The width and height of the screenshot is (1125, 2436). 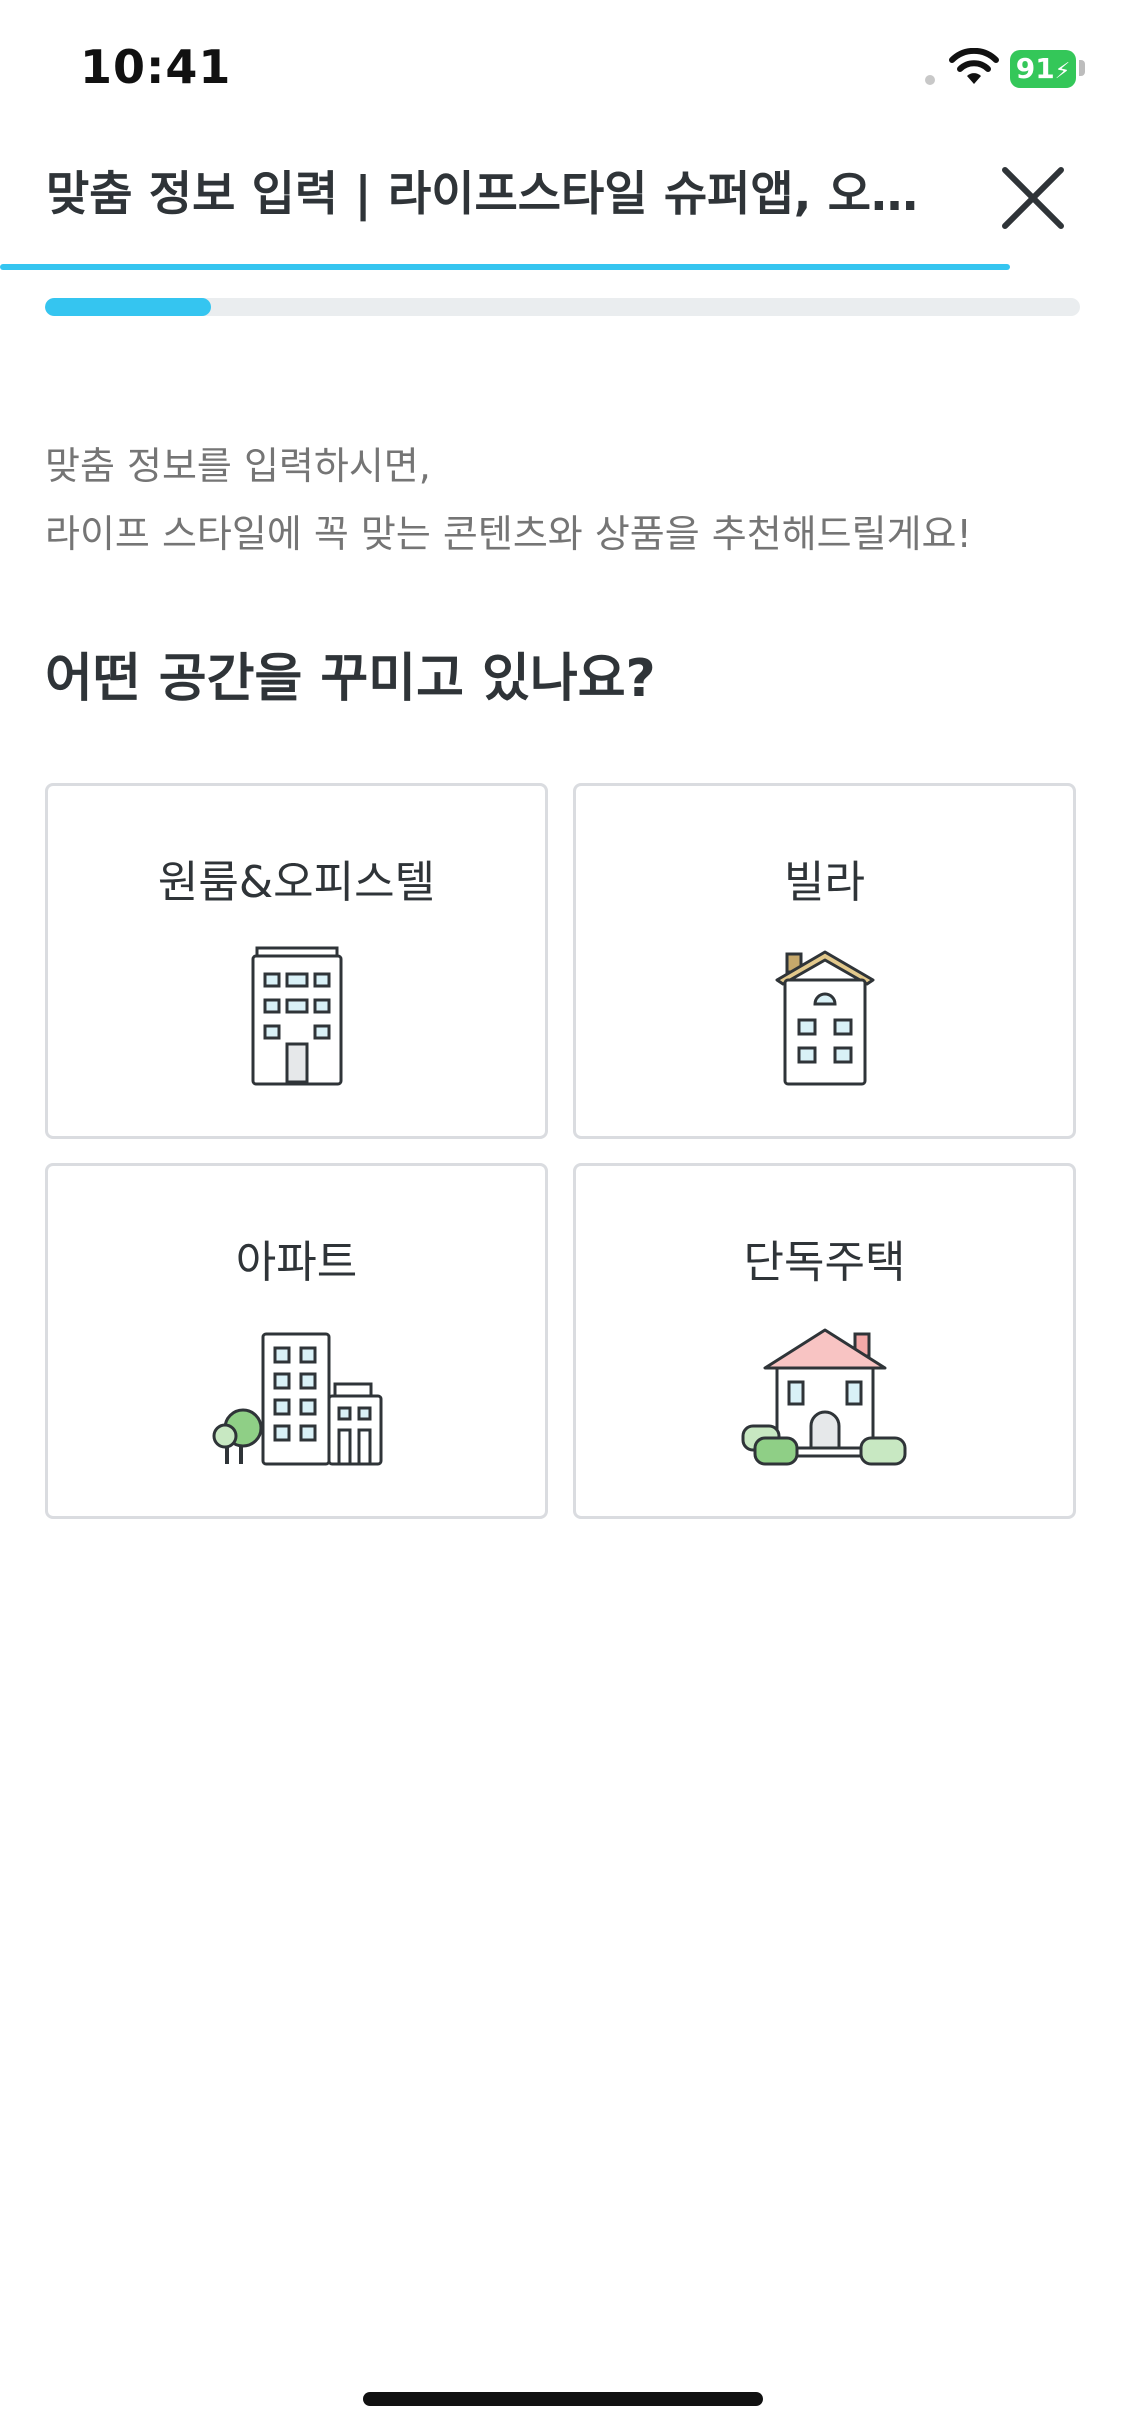 What do you see at coordinates (296, 1262) in the screenshot?
I see `option-label: 아파트` at bounding box center [296, 1262].